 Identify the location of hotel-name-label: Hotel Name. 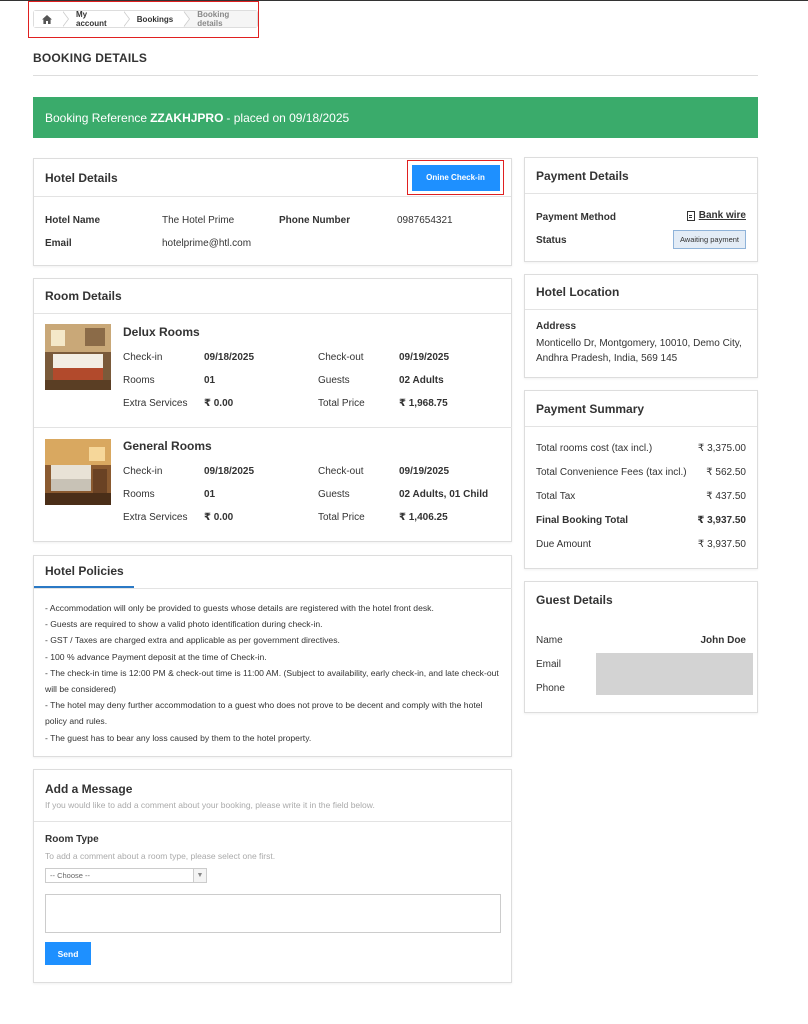
(73, 220).